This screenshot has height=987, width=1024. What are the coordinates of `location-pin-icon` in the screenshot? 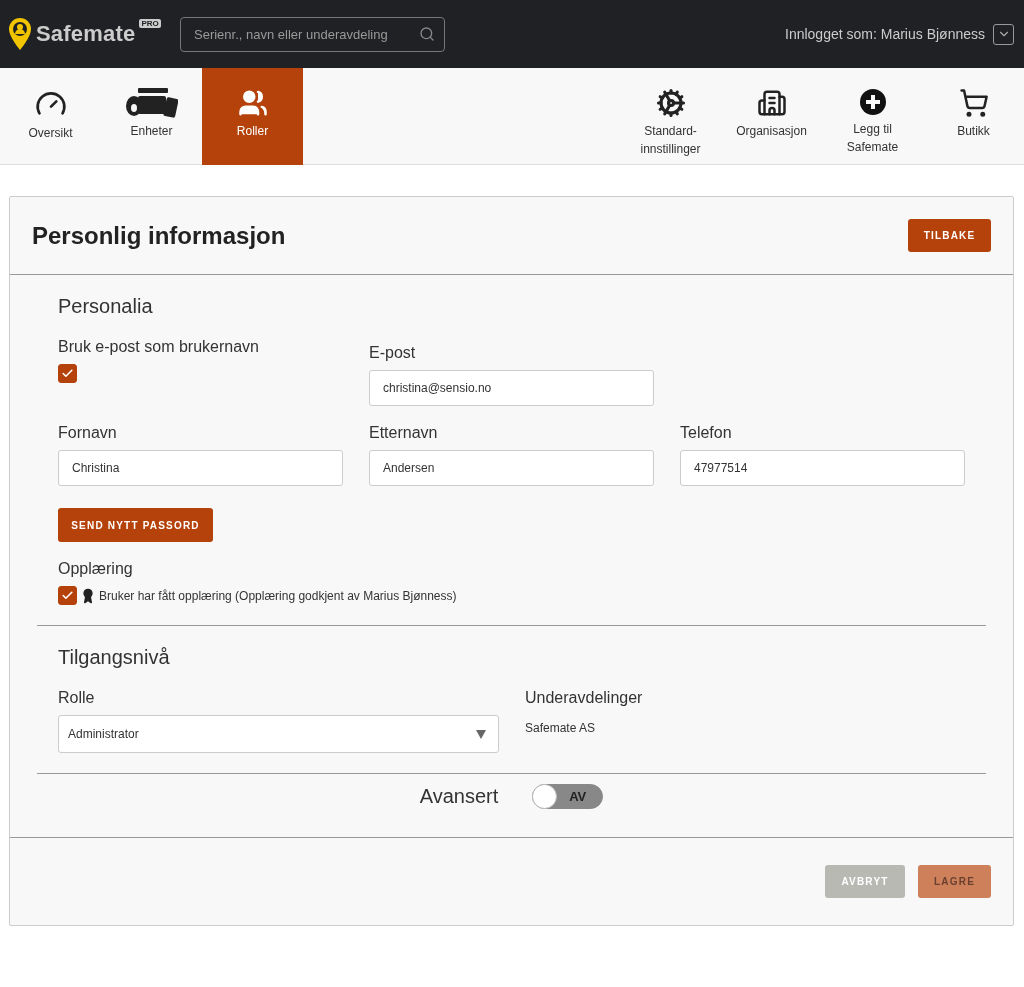 It's located at (20, 34).